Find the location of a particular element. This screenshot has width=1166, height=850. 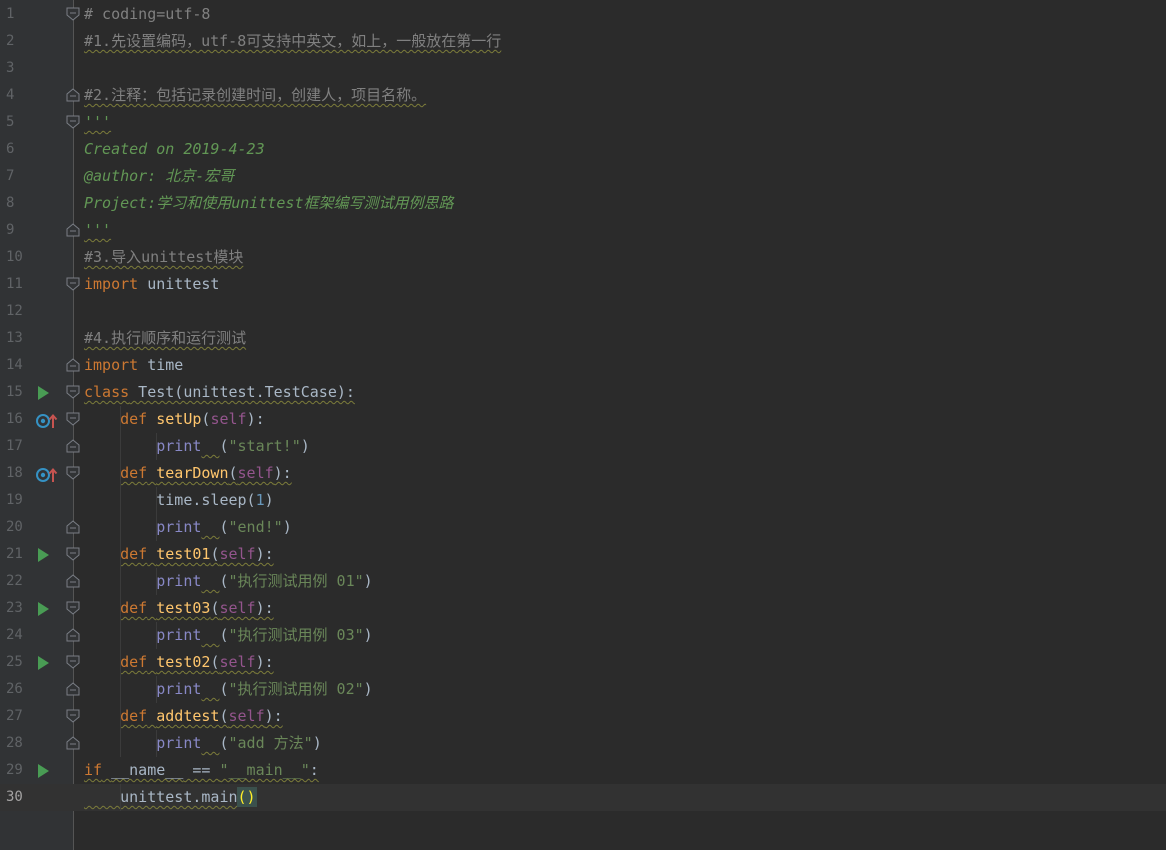

code-line: 23 def test03(self): is located at coordinates (583, 608).